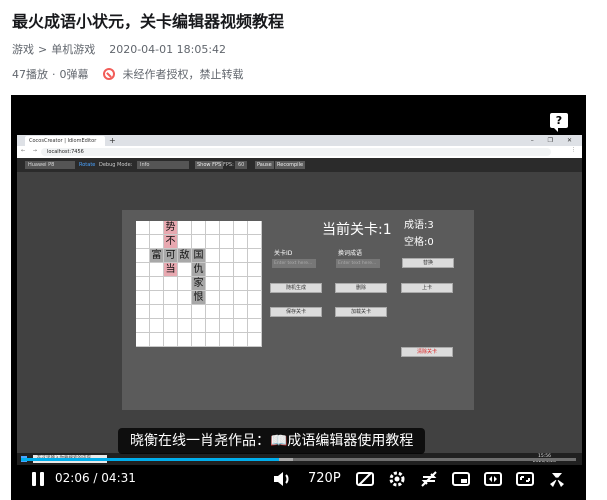 This screenshot has width=607, height=500. Describe the element at coordinates (168, 49) in the screenshot. I see `publish-date: 2020-04-01 18:05:42` at that location.